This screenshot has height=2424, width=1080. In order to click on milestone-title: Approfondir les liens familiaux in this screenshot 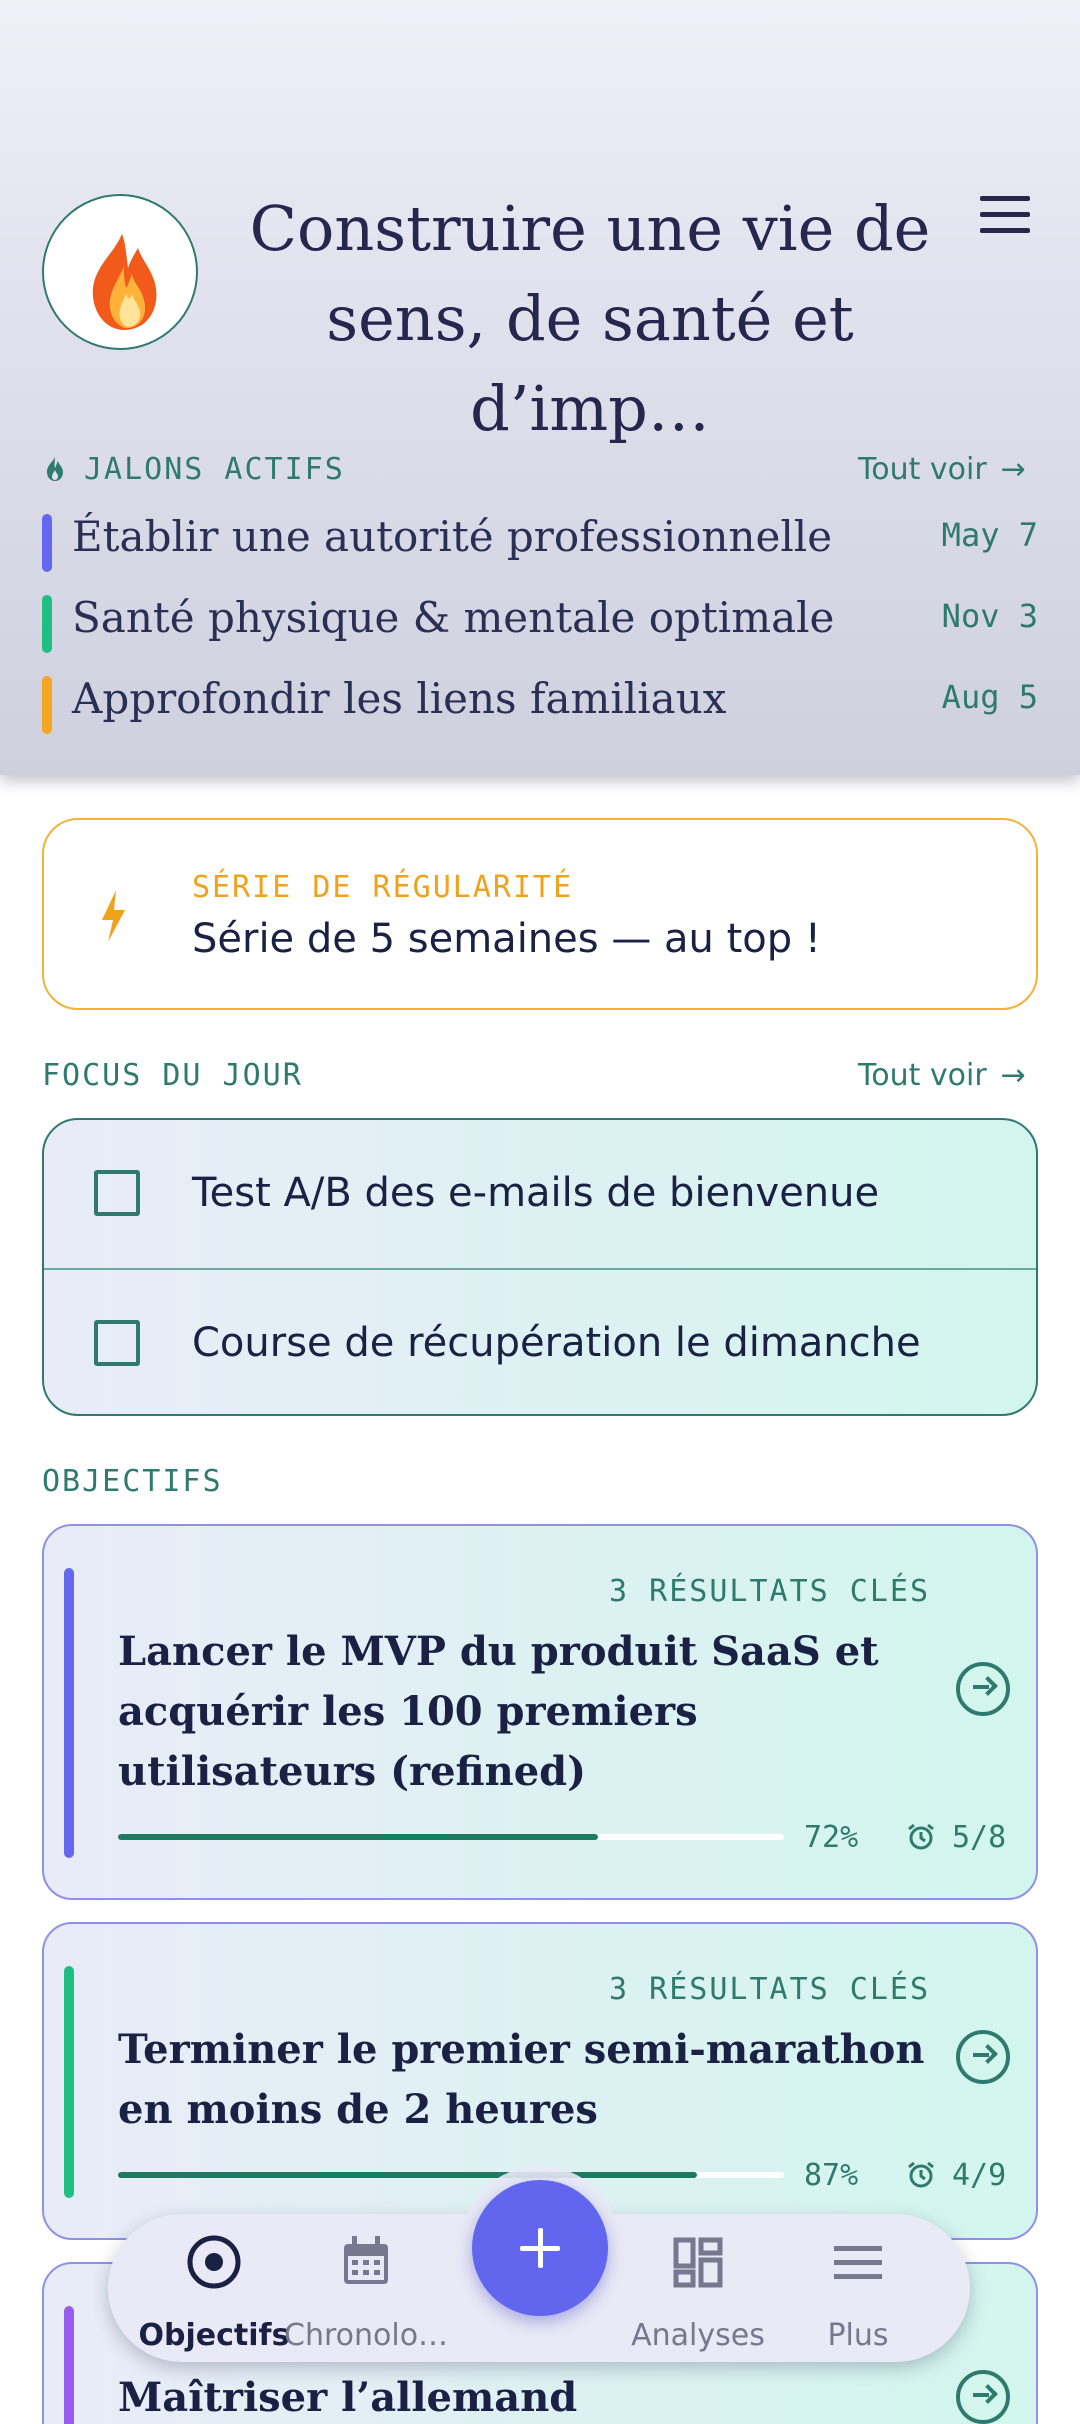, I will do `click(399, 698)`.